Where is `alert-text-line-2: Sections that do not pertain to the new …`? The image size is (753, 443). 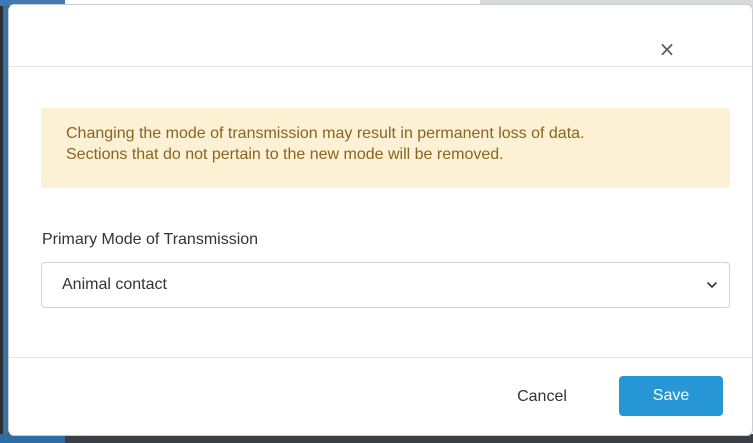 alert-text-line-2: Sections that do not pertain to the new … is located at coordinates (285, 154).